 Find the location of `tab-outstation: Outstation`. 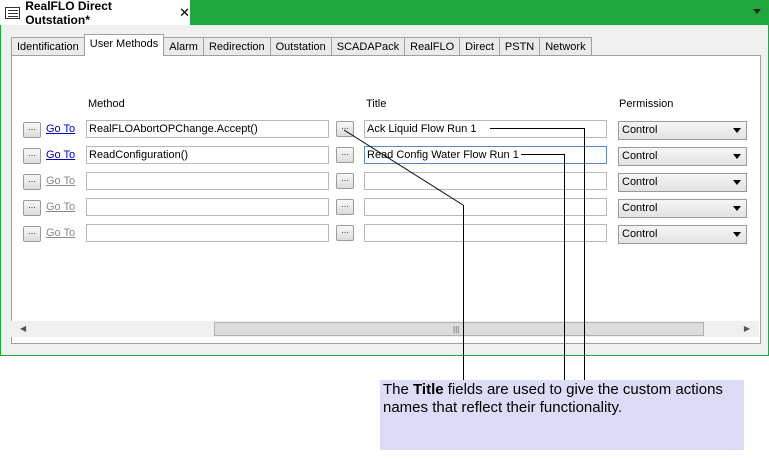

tab-outstation: Outstation is located at coordinates (300, 46).